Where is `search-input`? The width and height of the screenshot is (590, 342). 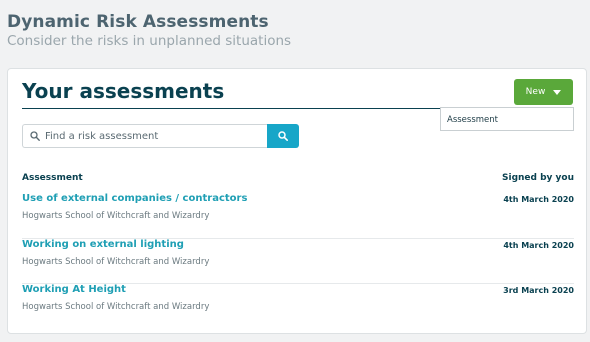
search-input is located at coordinates (150, 136).